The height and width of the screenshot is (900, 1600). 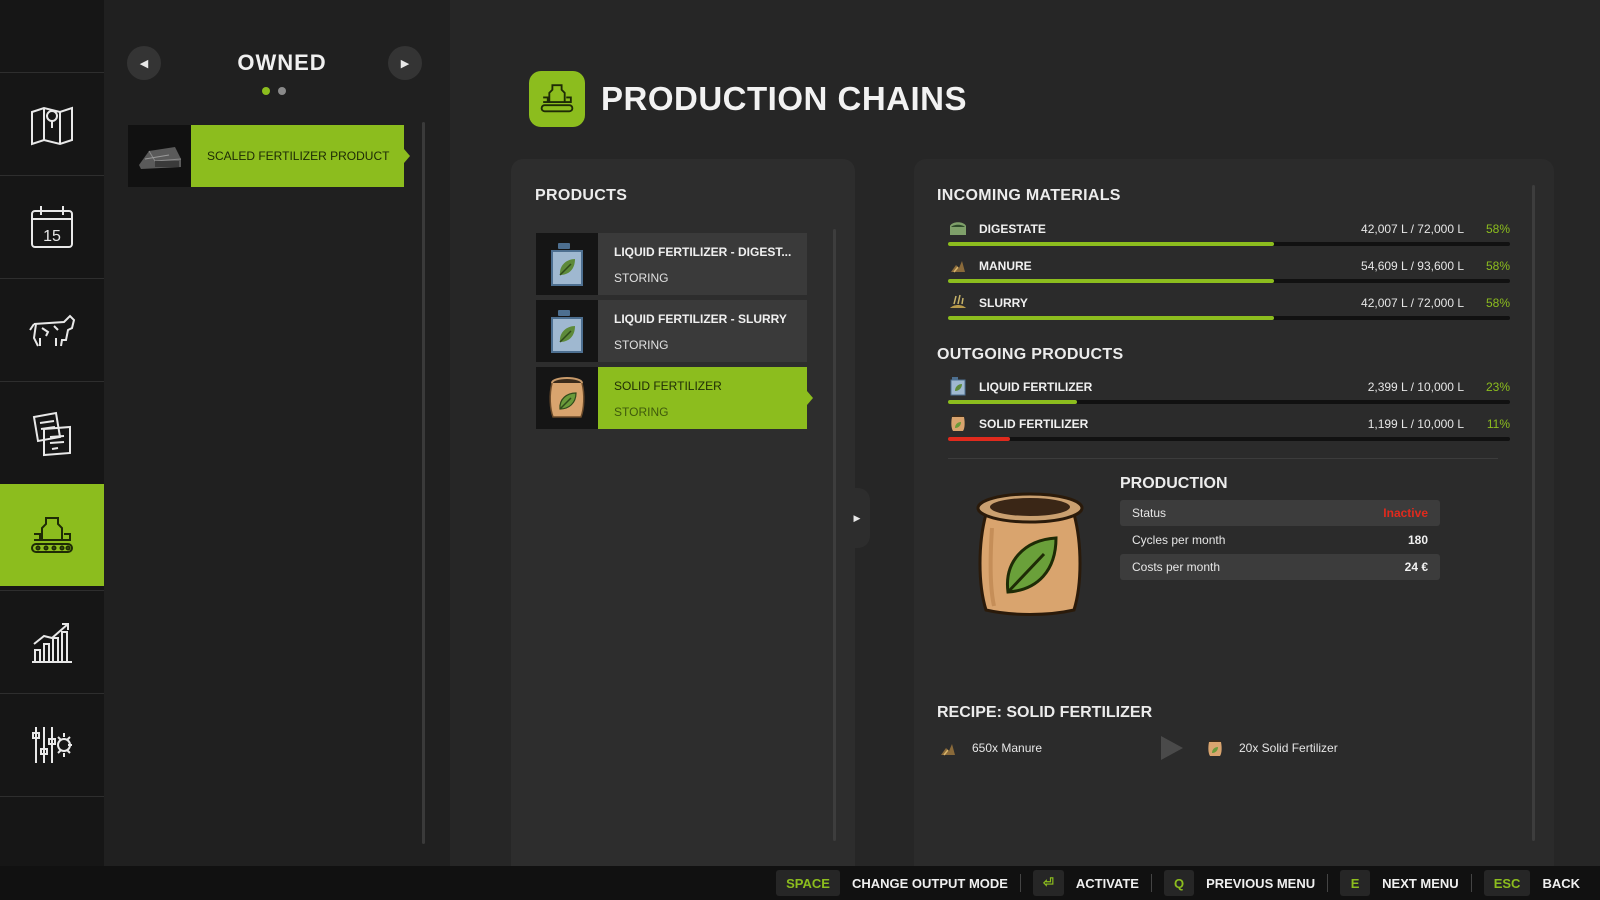 I want to click on incoming-material-row: MANURE 54,609 L / 93,600 L 58%, so click(x=1229, y=270).